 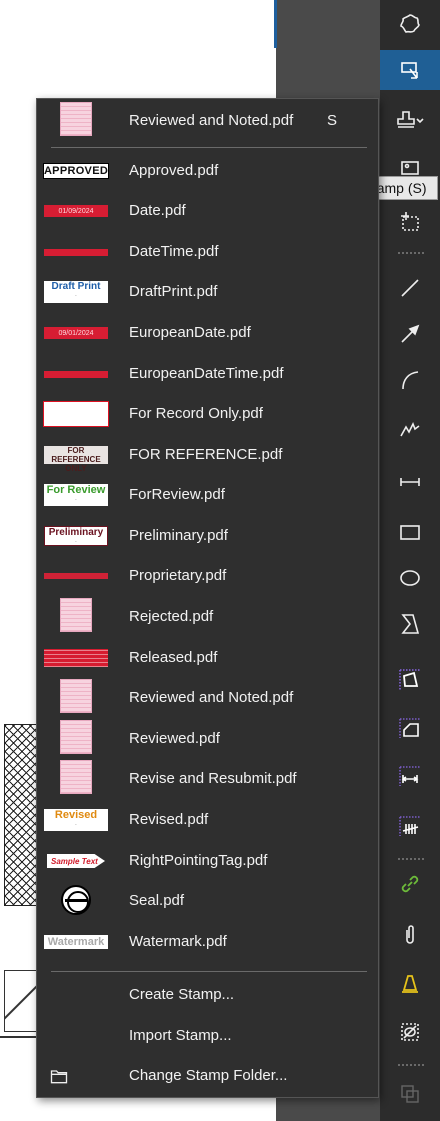 I want to click on rectangle-icon, so click(x=410, y=532).